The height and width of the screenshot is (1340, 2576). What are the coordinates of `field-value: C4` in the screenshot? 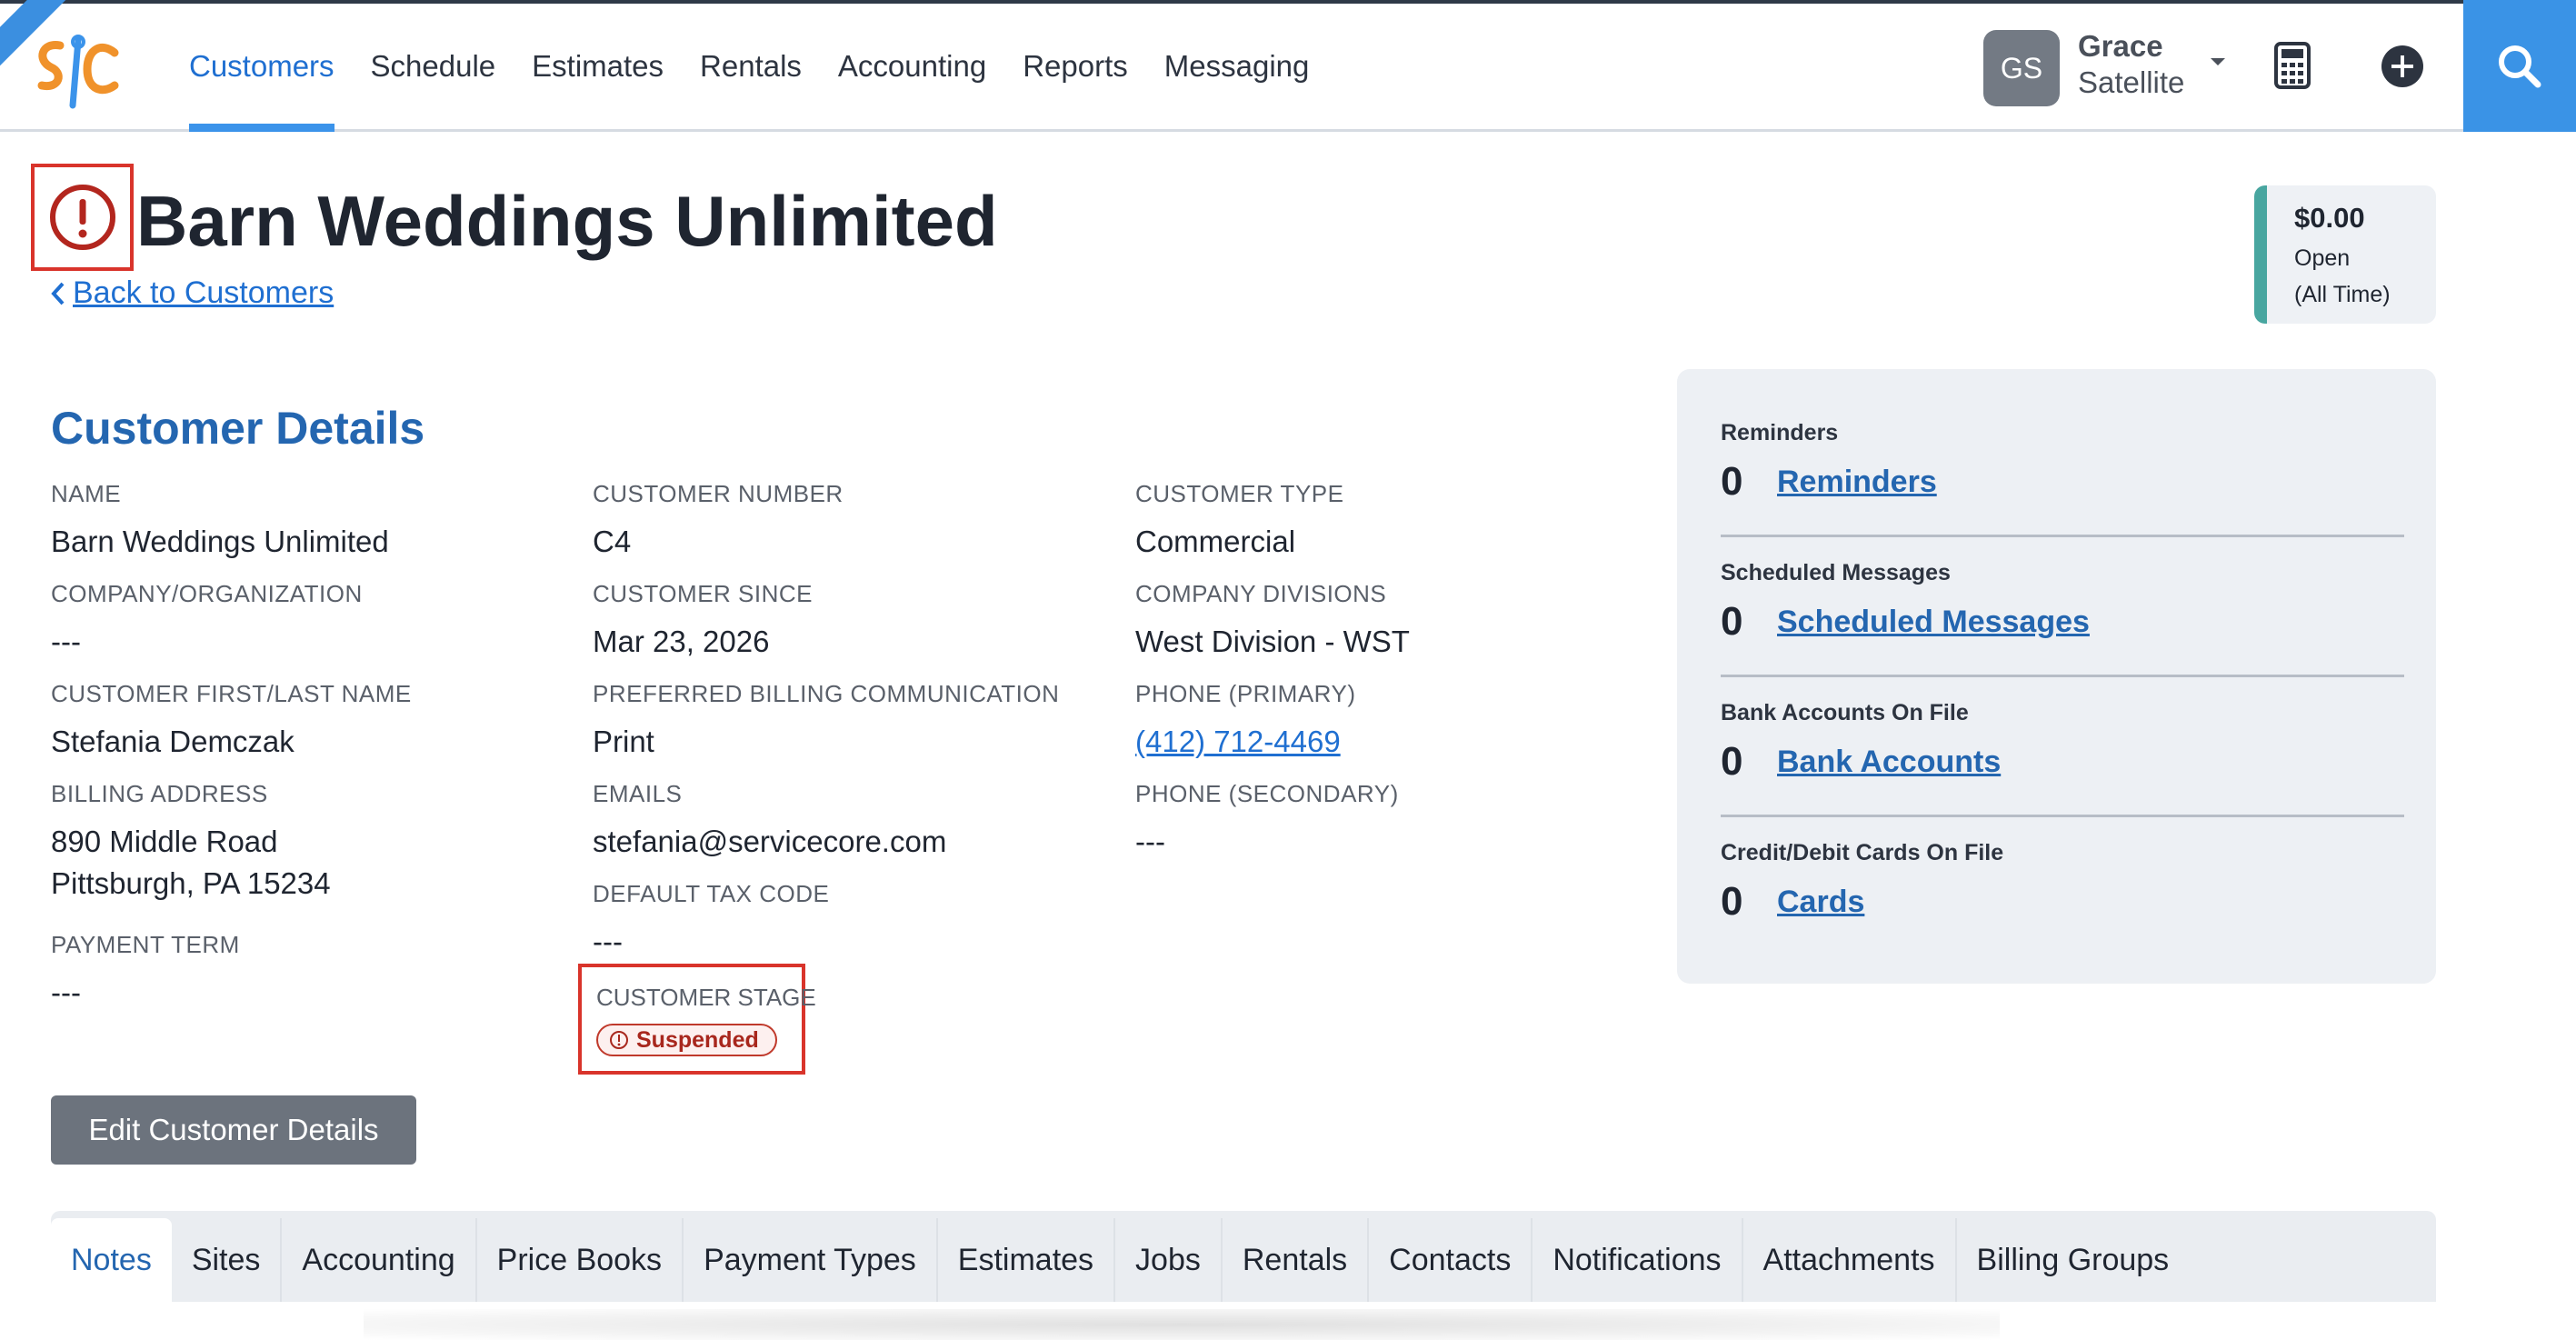 It's located at (612, 542).